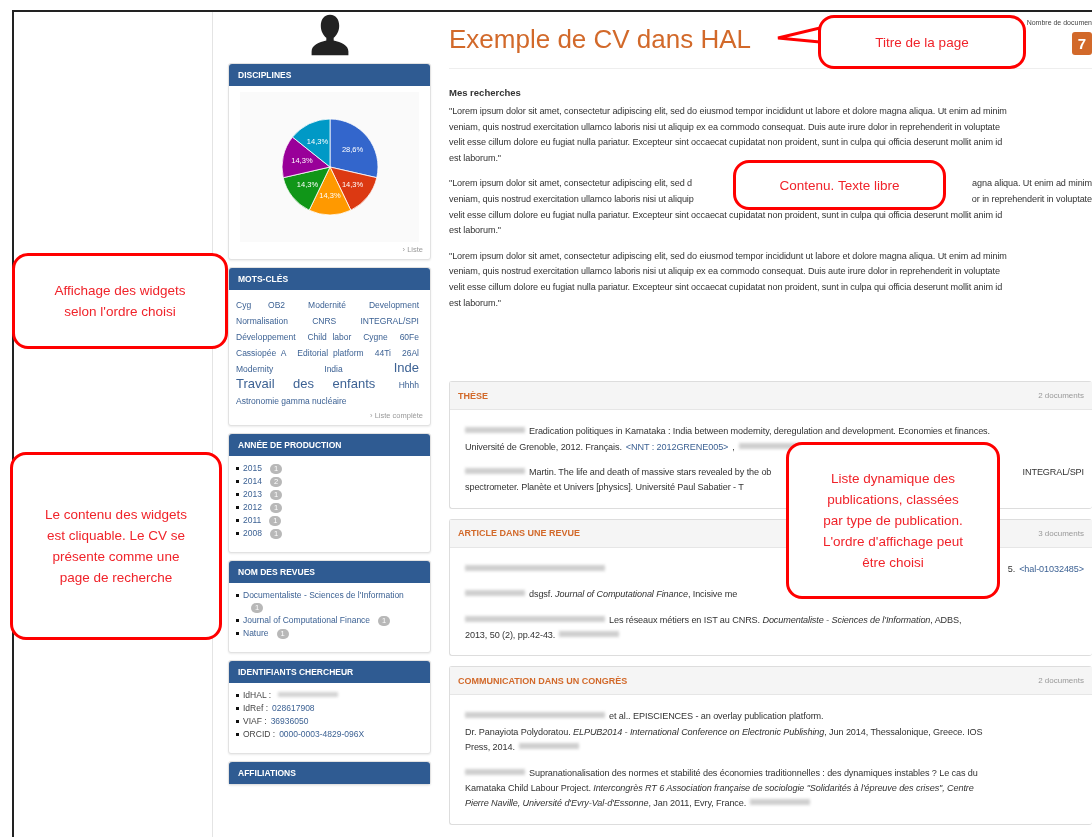 This screenshot has width=1092, height=837. What do you see at coordinates (252, 507) in the screenshot?
I see `facet-link: 2012` at bounding box center [252, 507].